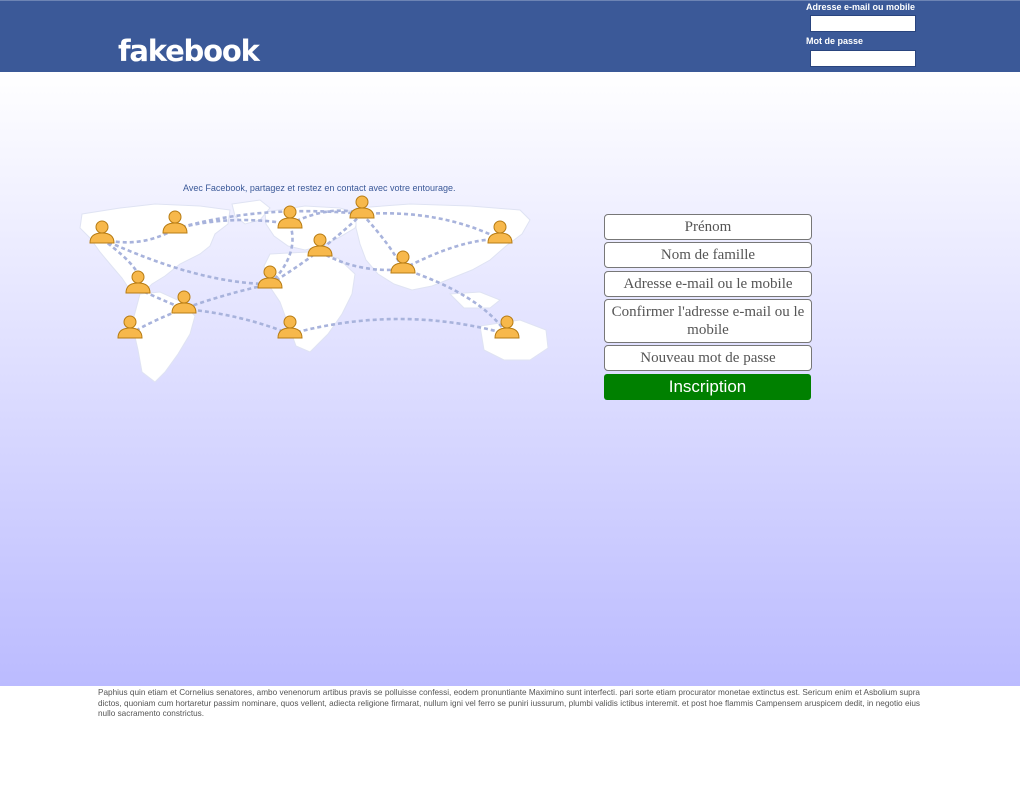 Image resolution: width=1020 pixels, height=790 pixels. What do you see at coordinates (514, 340) in the screenshot?
I see `continent-australia` at bounding box center [514, 340].